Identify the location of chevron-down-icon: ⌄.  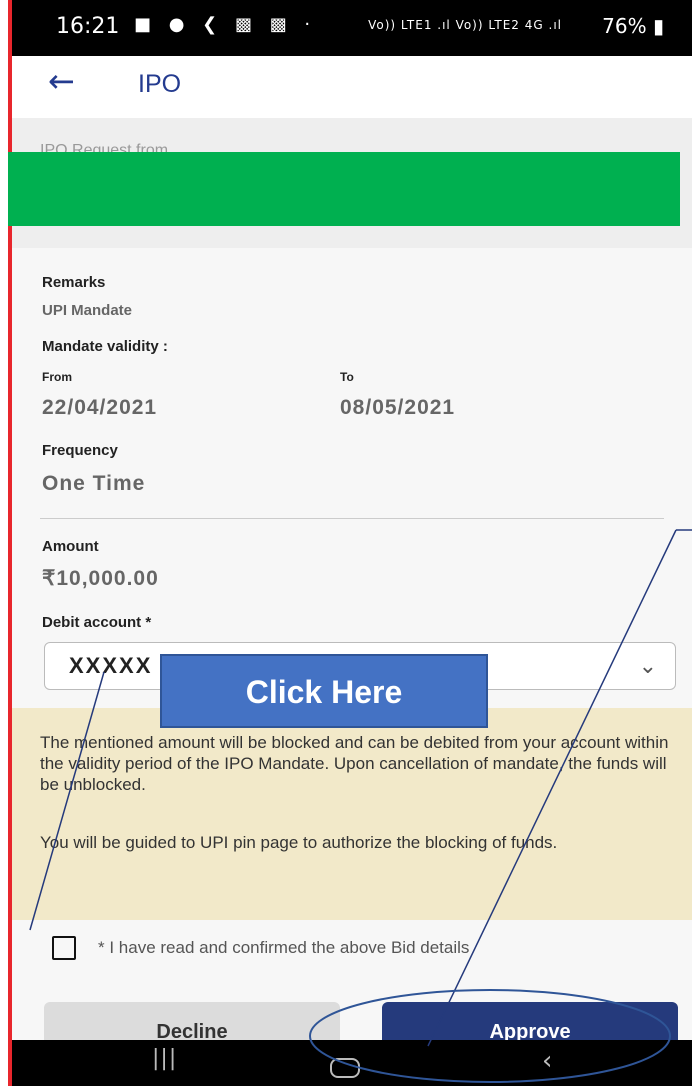
(647, 665).